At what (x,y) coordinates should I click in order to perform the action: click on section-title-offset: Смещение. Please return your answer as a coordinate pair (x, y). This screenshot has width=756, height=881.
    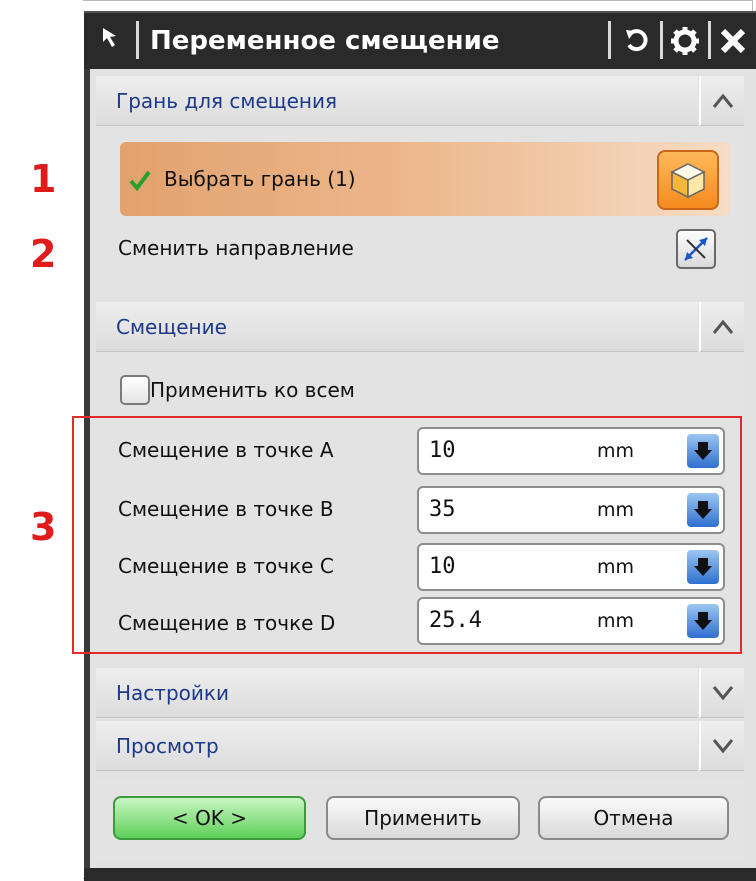
    Looking at the image, I should click on (171, 327).